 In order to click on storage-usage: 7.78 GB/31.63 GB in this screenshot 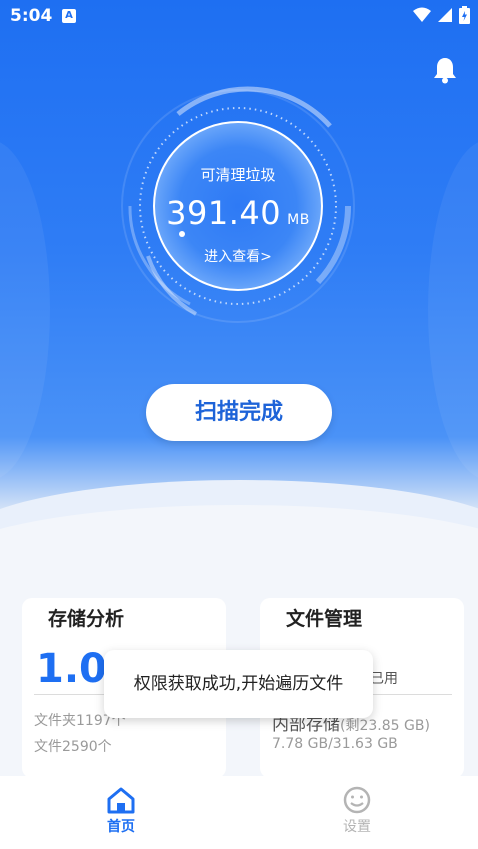, I will do `click(335, 744)`.